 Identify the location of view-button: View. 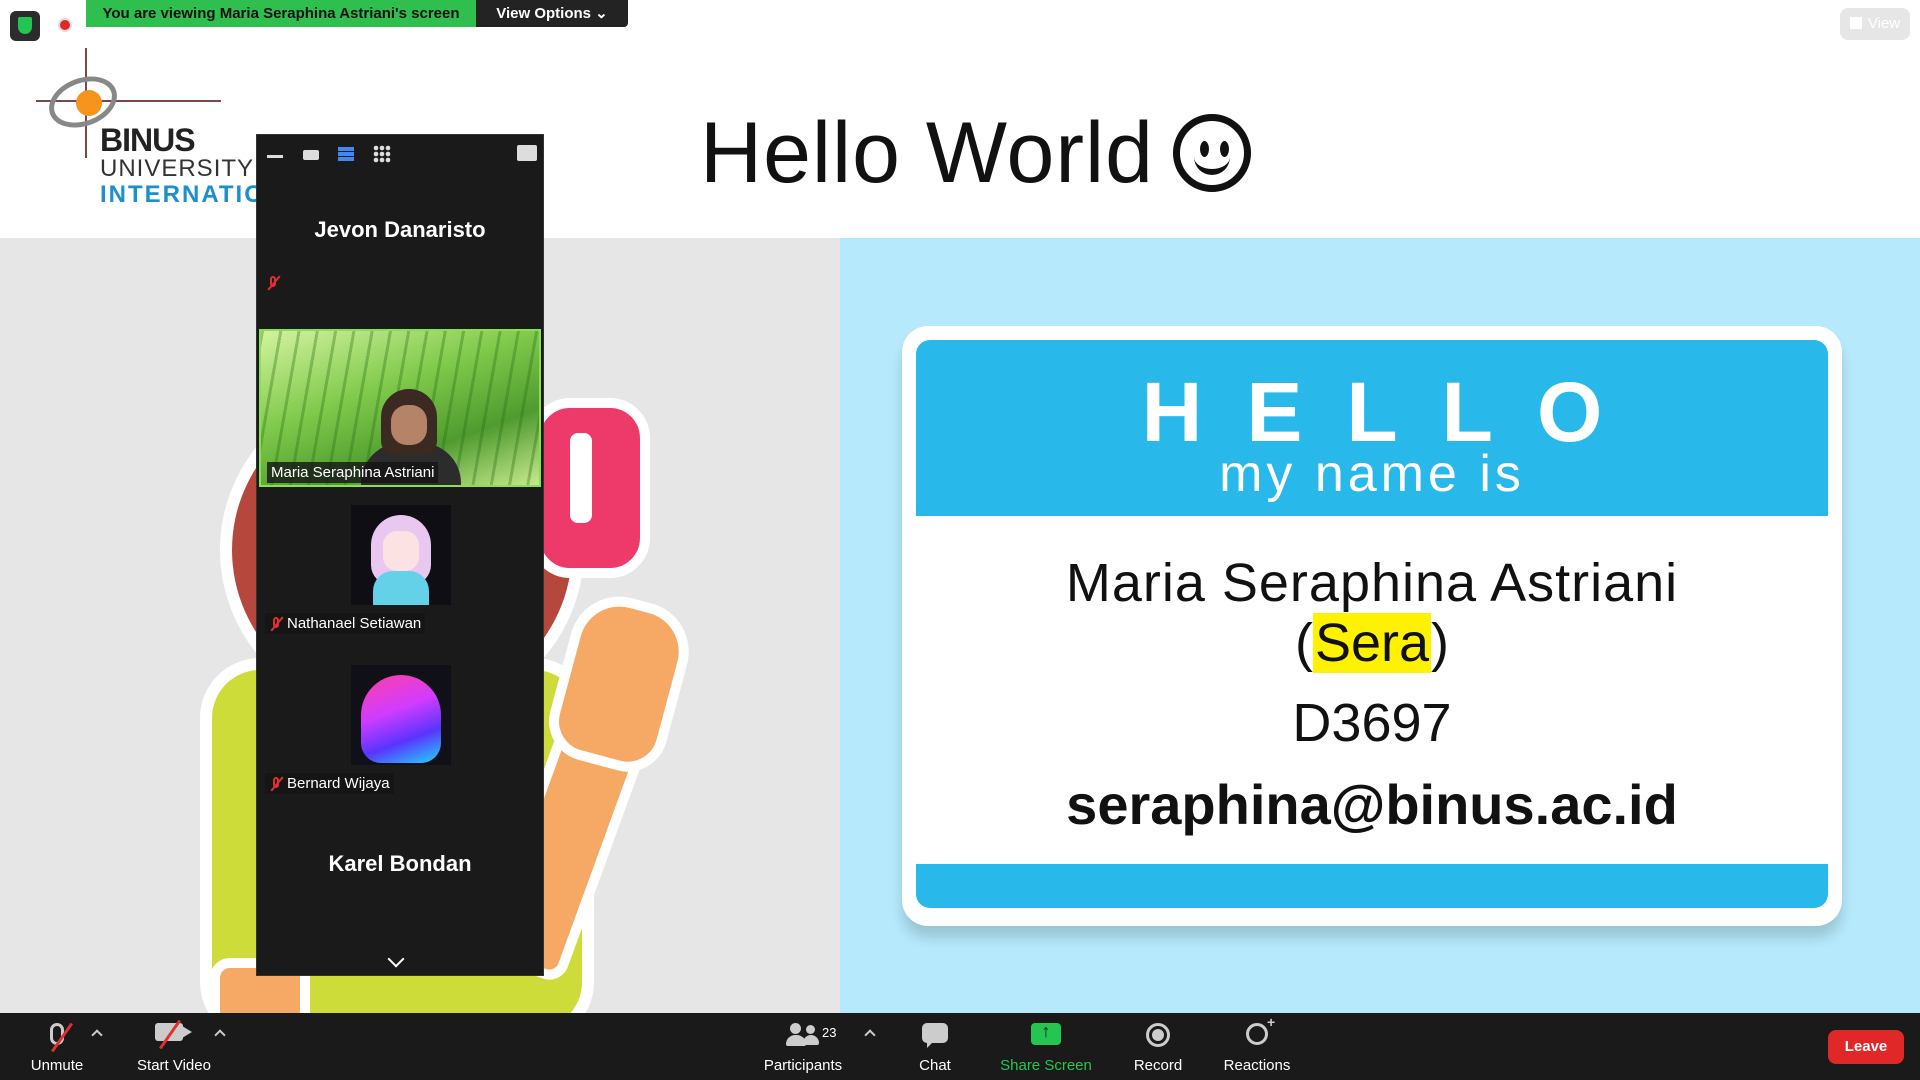
(1875, 24).